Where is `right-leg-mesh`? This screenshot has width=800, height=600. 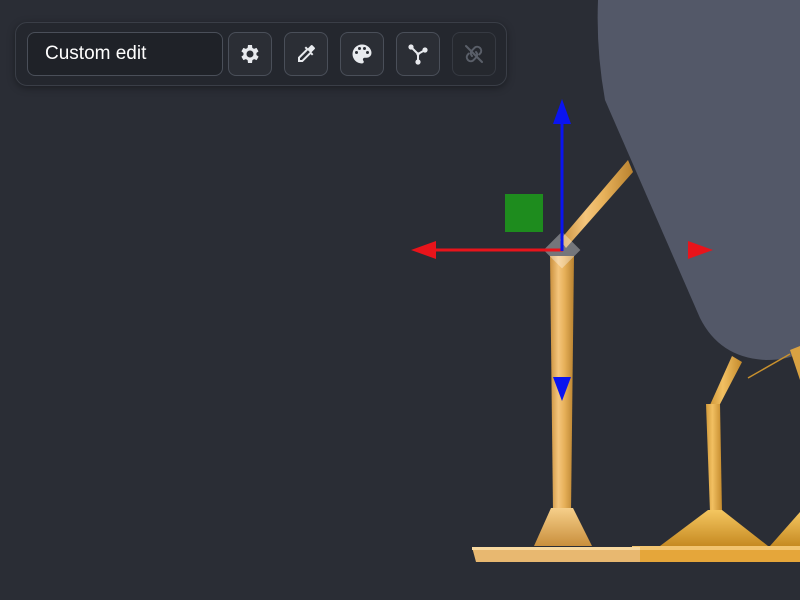
right-leg-mesh is located at coordinates (716, 454).